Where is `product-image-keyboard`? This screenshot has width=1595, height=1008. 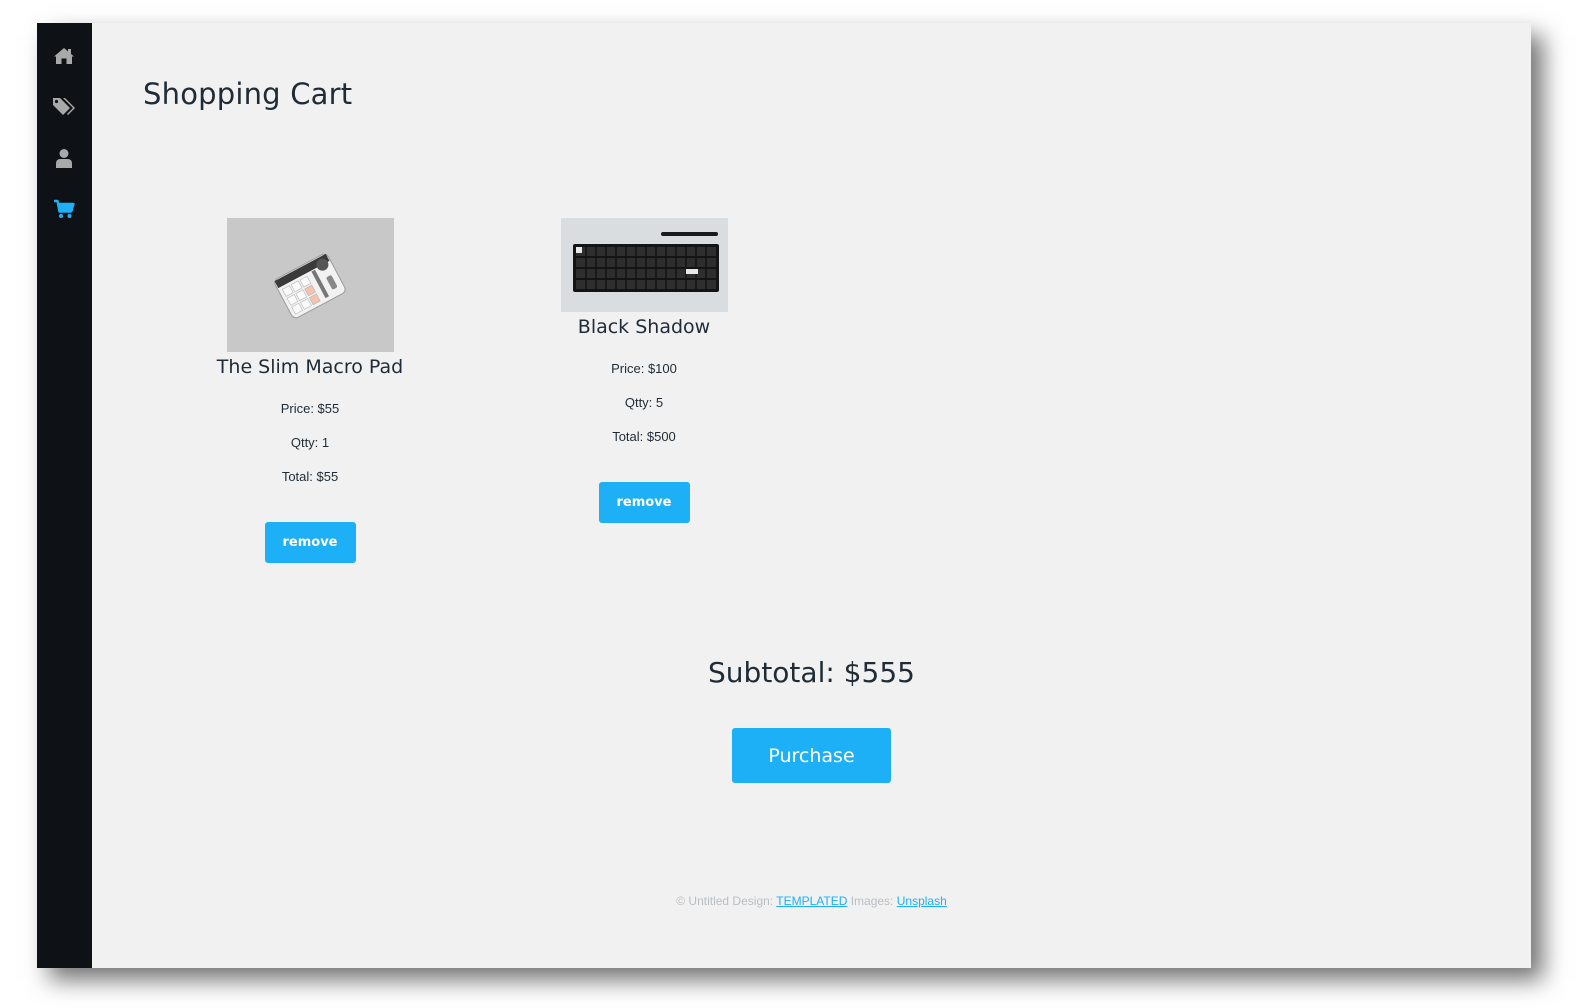
product-image-keyboard is located at coordinates (644, 265).